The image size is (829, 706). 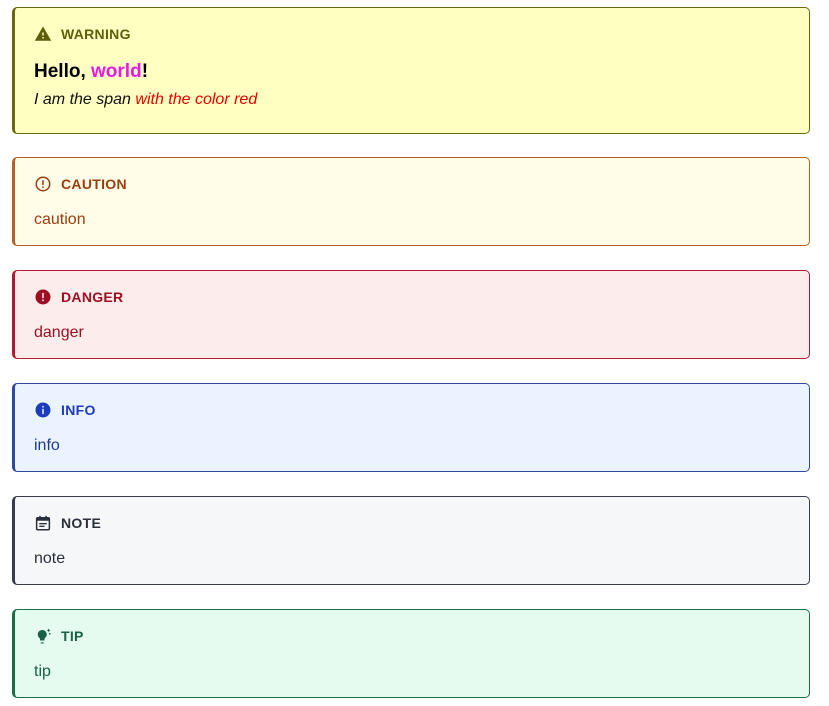 What do you see at coordinates (43, 410) in the screenshot?
I see `info-circle-icon` at bounding box center [43, 410].